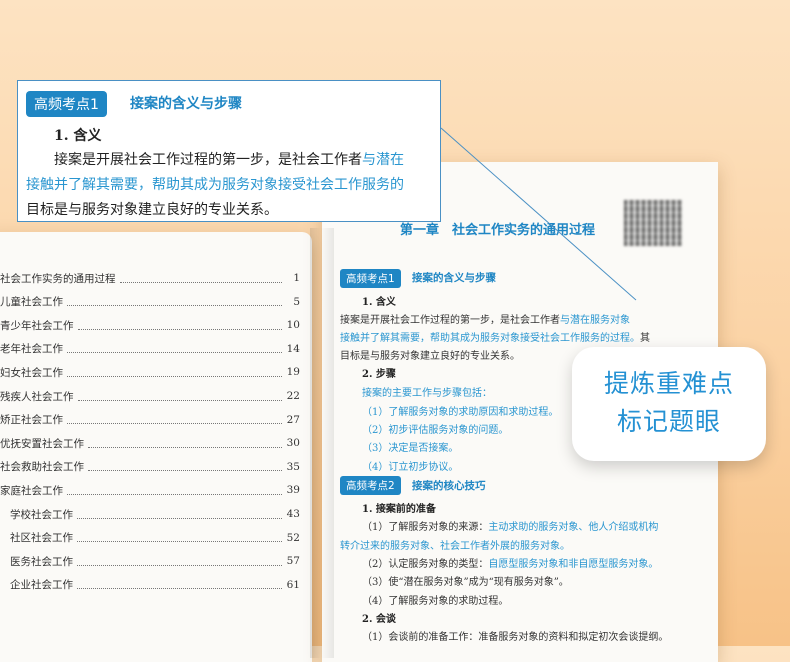 The image size is (790, 662). I want to click on highlight-badge: 提炼重难点 标记题眼, so click(669, 404).